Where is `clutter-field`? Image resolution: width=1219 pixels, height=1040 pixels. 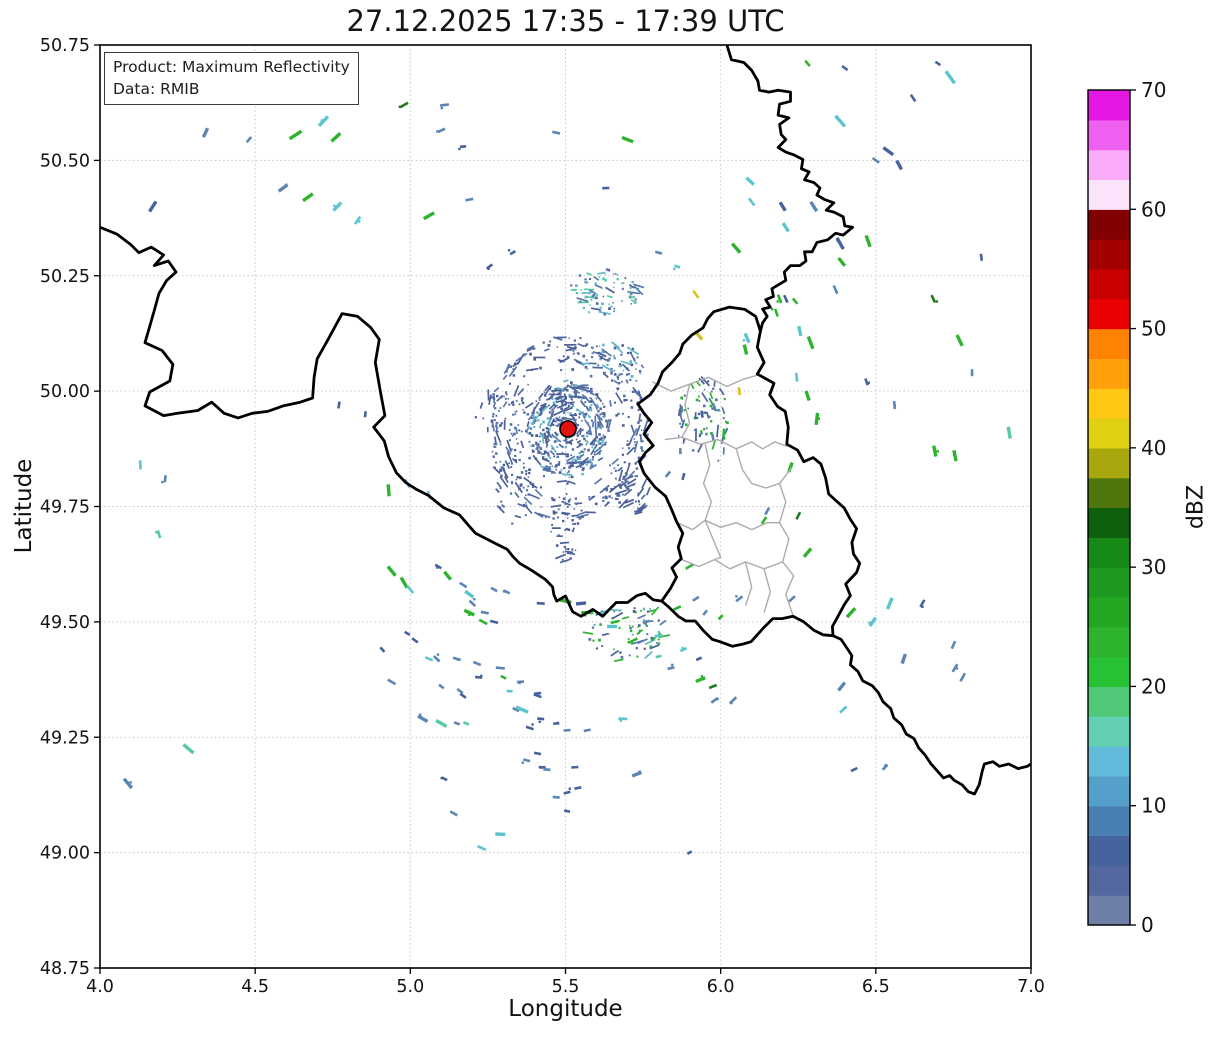 clutter-field is located at coordinates (626, 634).